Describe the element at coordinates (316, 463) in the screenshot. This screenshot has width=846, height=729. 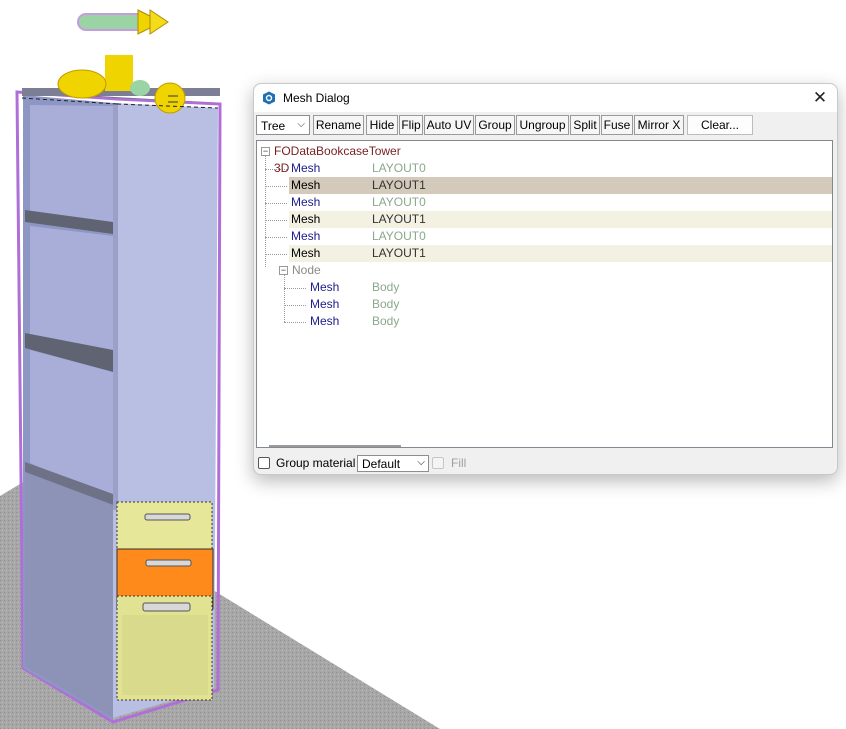
I see `group-material-label: Group material` at that location.